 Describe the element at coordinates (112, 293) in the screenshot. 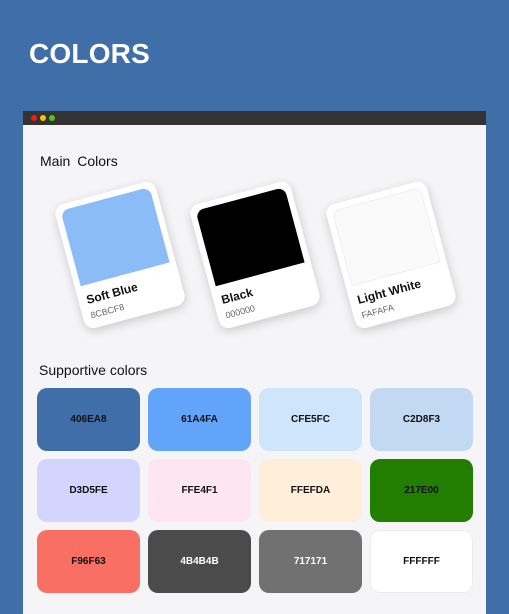

I see `color-name: Soft Blue` at that location.